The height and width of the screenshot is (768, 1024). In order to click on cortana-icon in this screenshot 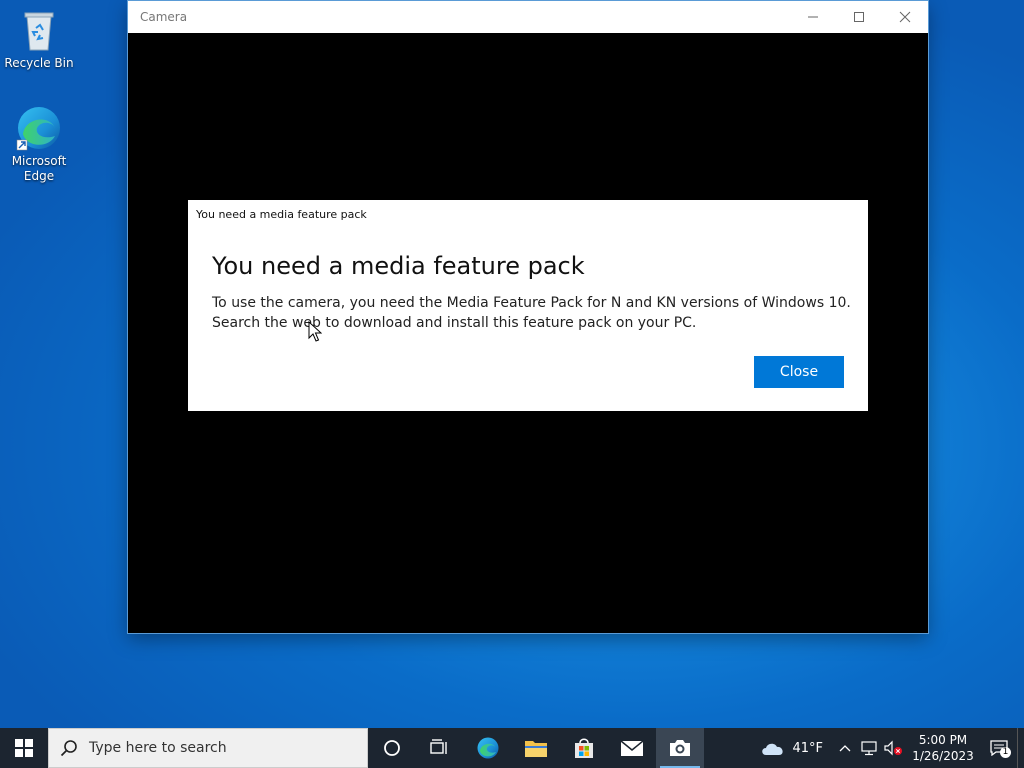, I will do `click(392, 748)`.